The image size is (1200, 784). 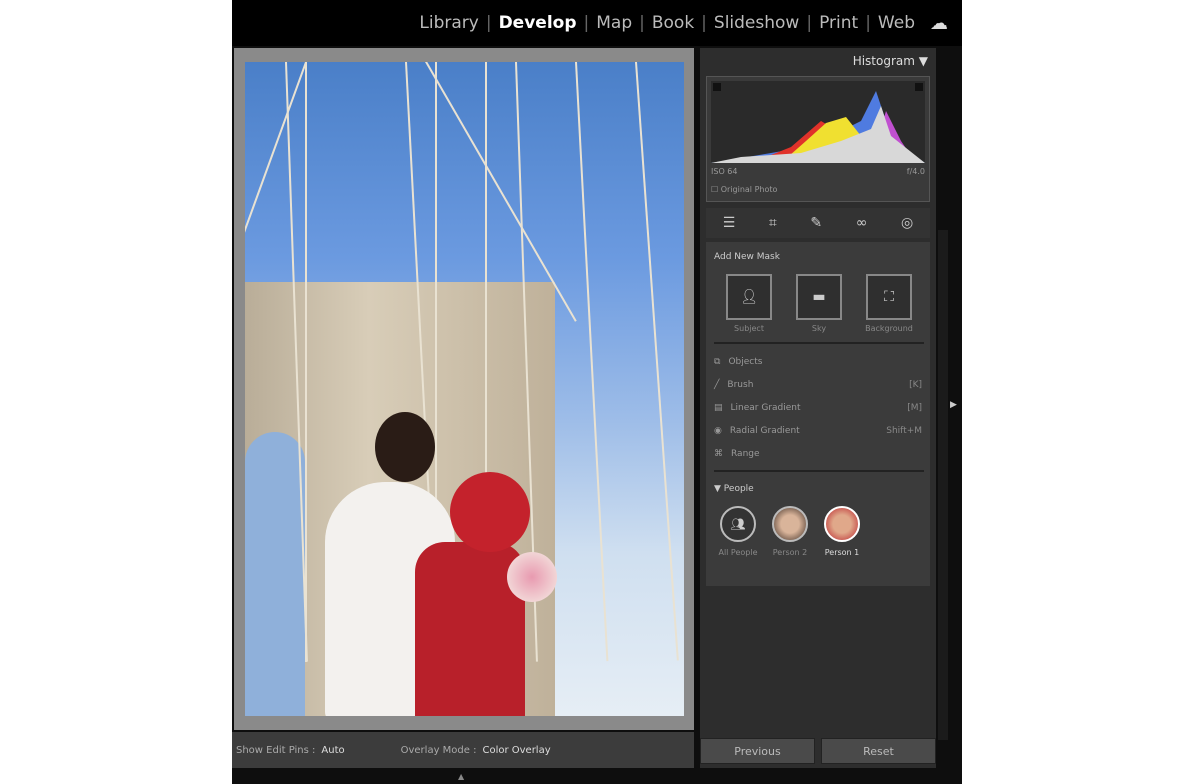 I want to click on range-tool: ⌘ Range, so click(x=818, y=454).